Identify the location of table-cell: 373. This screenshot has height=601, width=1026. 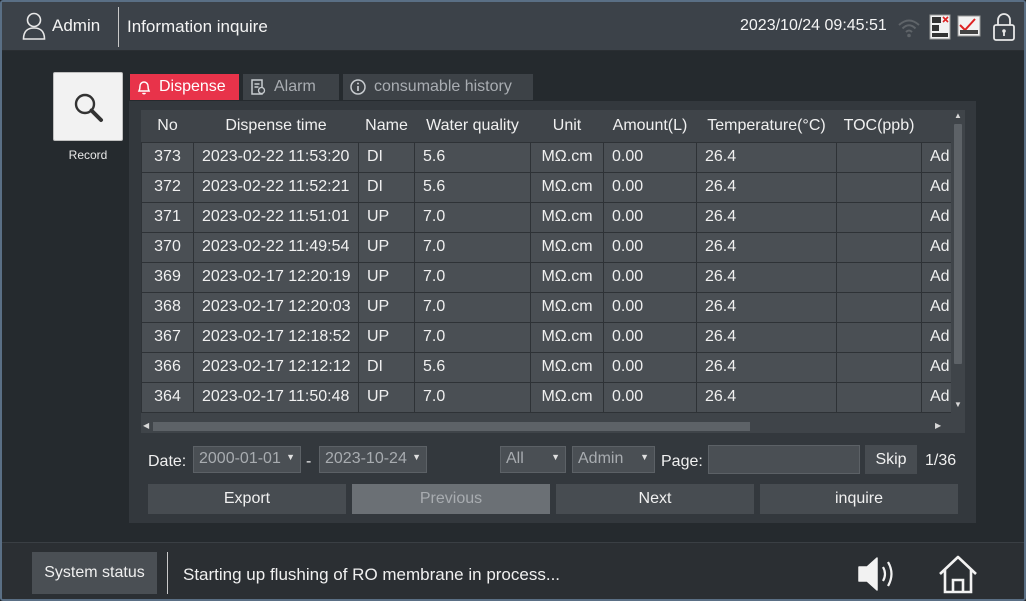
(167, 157).